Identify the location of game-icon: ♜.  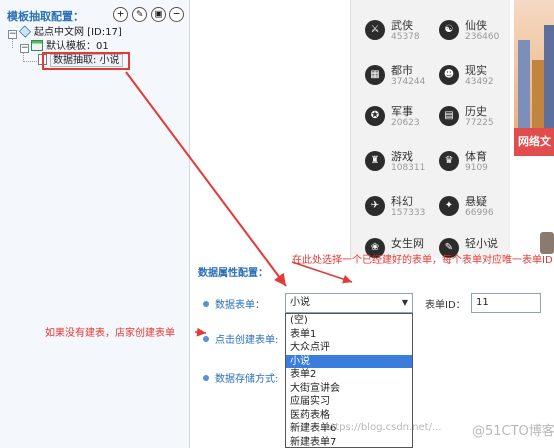
(375, 161).